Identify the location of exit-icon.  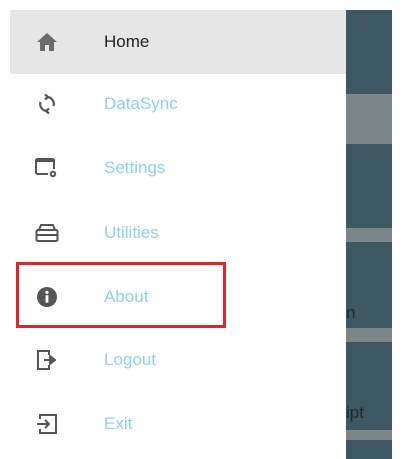
(47, 424).